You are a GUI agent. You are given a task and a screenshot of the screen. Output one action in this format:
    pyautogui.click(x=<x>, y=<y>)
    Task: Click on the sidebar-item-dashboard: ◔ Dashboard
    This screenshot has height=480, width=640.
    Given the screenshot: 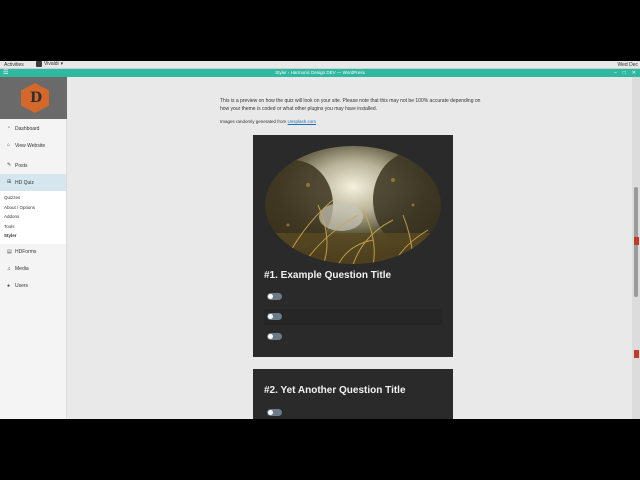 What is the action you would take?
    pyautogui.click(x=33, y=128)
    